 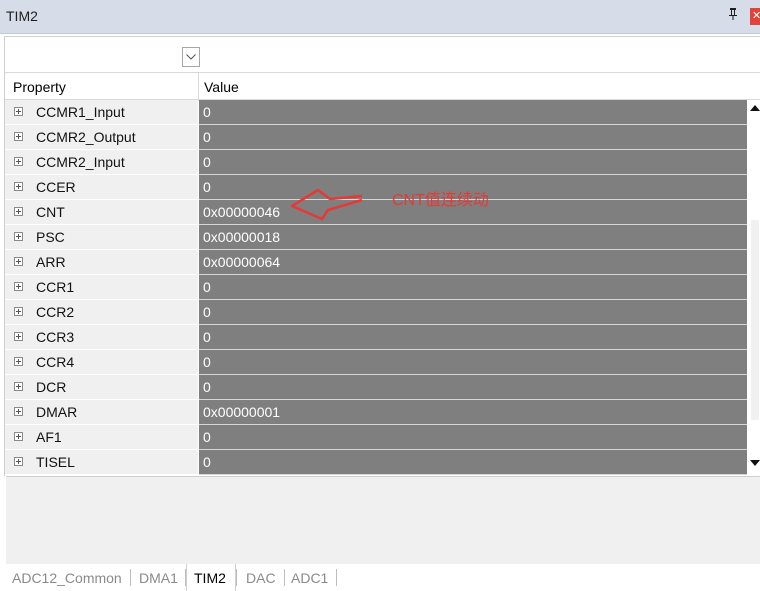 I want to click on property-name: CCR3, so click(x=55, y=337).